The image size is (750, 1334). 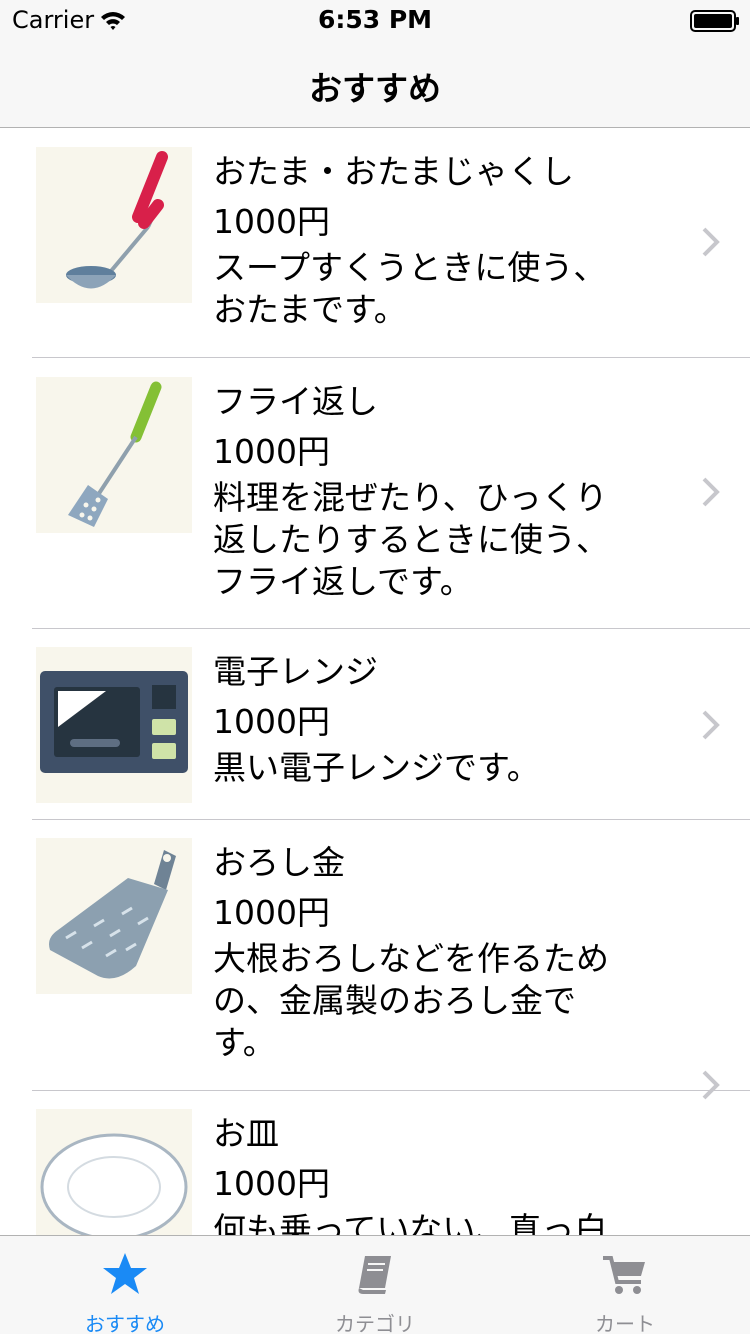 I want to click on status-bar: Carrier 6:53 PM, so click(x=375, y=20).